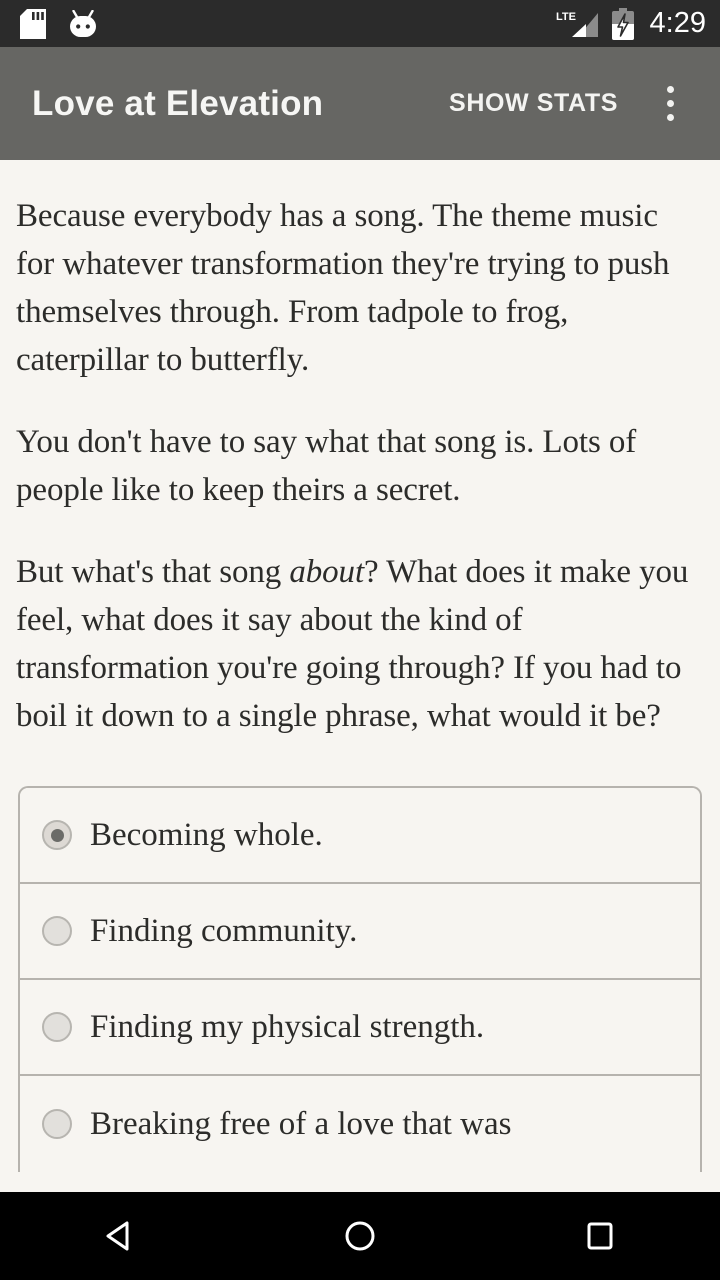  Describe the element at coordinates (327, 572) in the screenshot. I see `emphasis-word-about: about` at that location.